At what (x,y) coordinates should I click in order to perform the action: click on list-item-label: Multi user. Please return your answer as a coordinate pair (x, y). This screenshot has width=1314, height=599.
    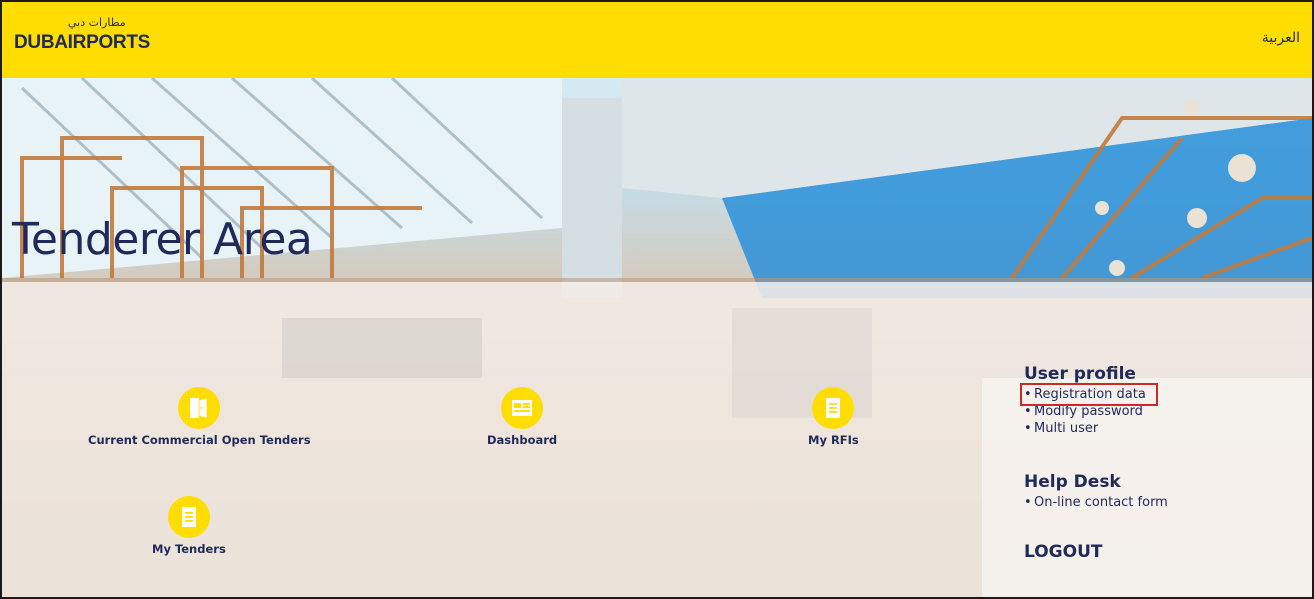
    Looking at the image, I should click on (1066, 428).